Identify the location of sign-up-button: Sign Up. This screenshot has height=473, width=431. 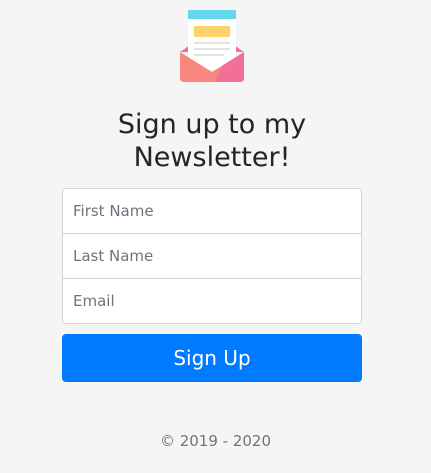
(212, 358).